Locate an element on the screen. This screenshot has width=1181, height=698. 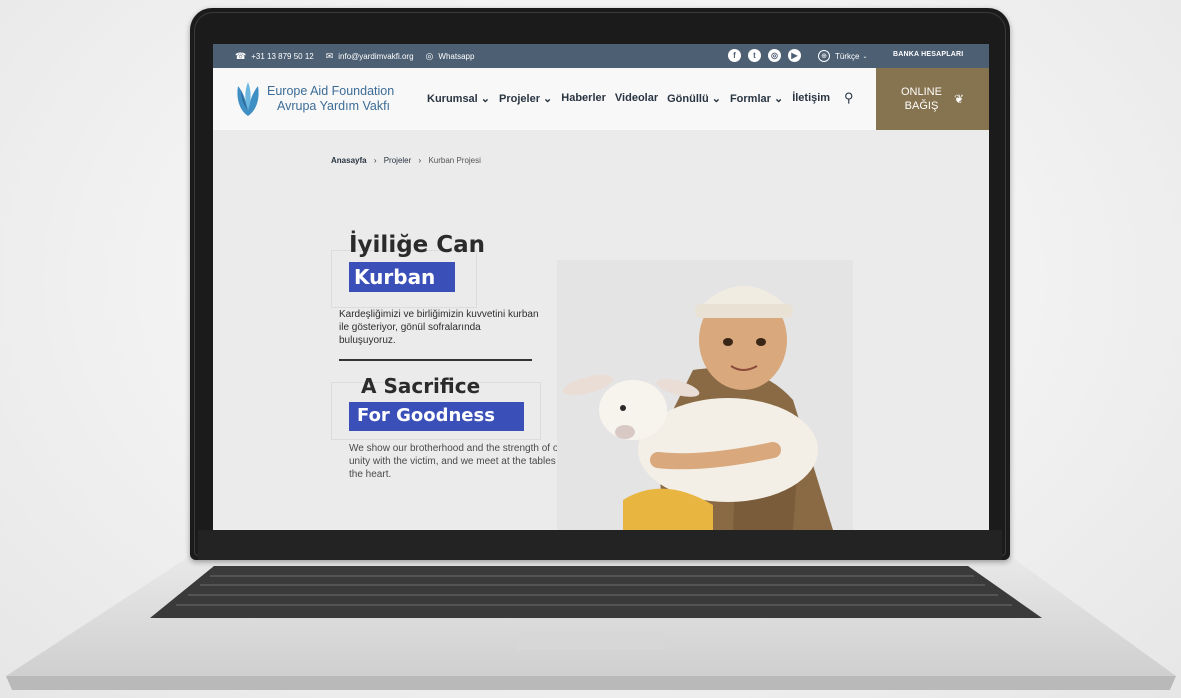
chevron-down-icon: ⌄ is located at coordinates (865, 56).